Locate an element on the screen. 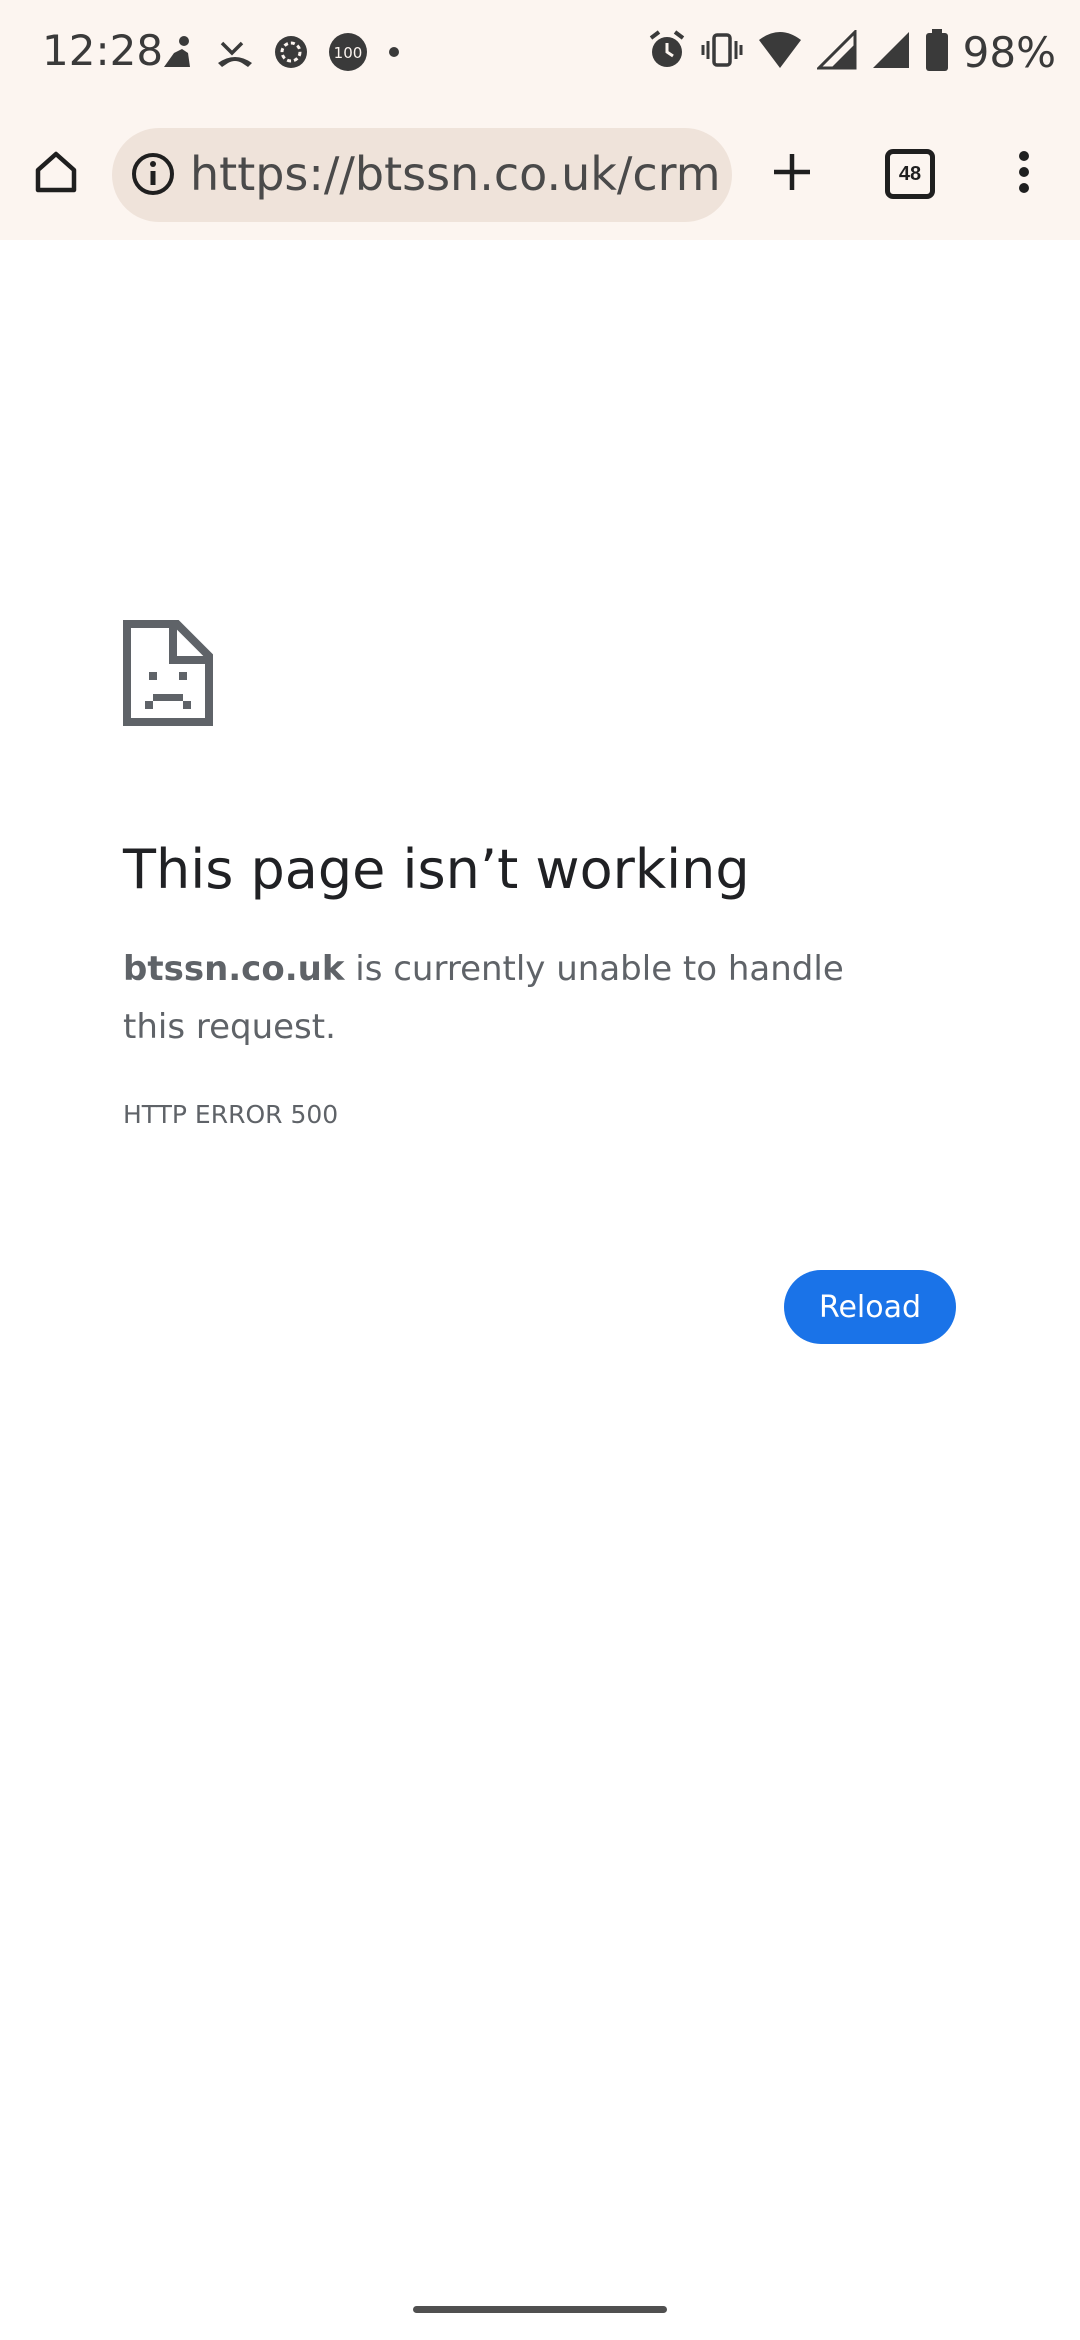 This screenshot has height=2340, width=1080. missed-call-icon is located at coordinates (235, 54).